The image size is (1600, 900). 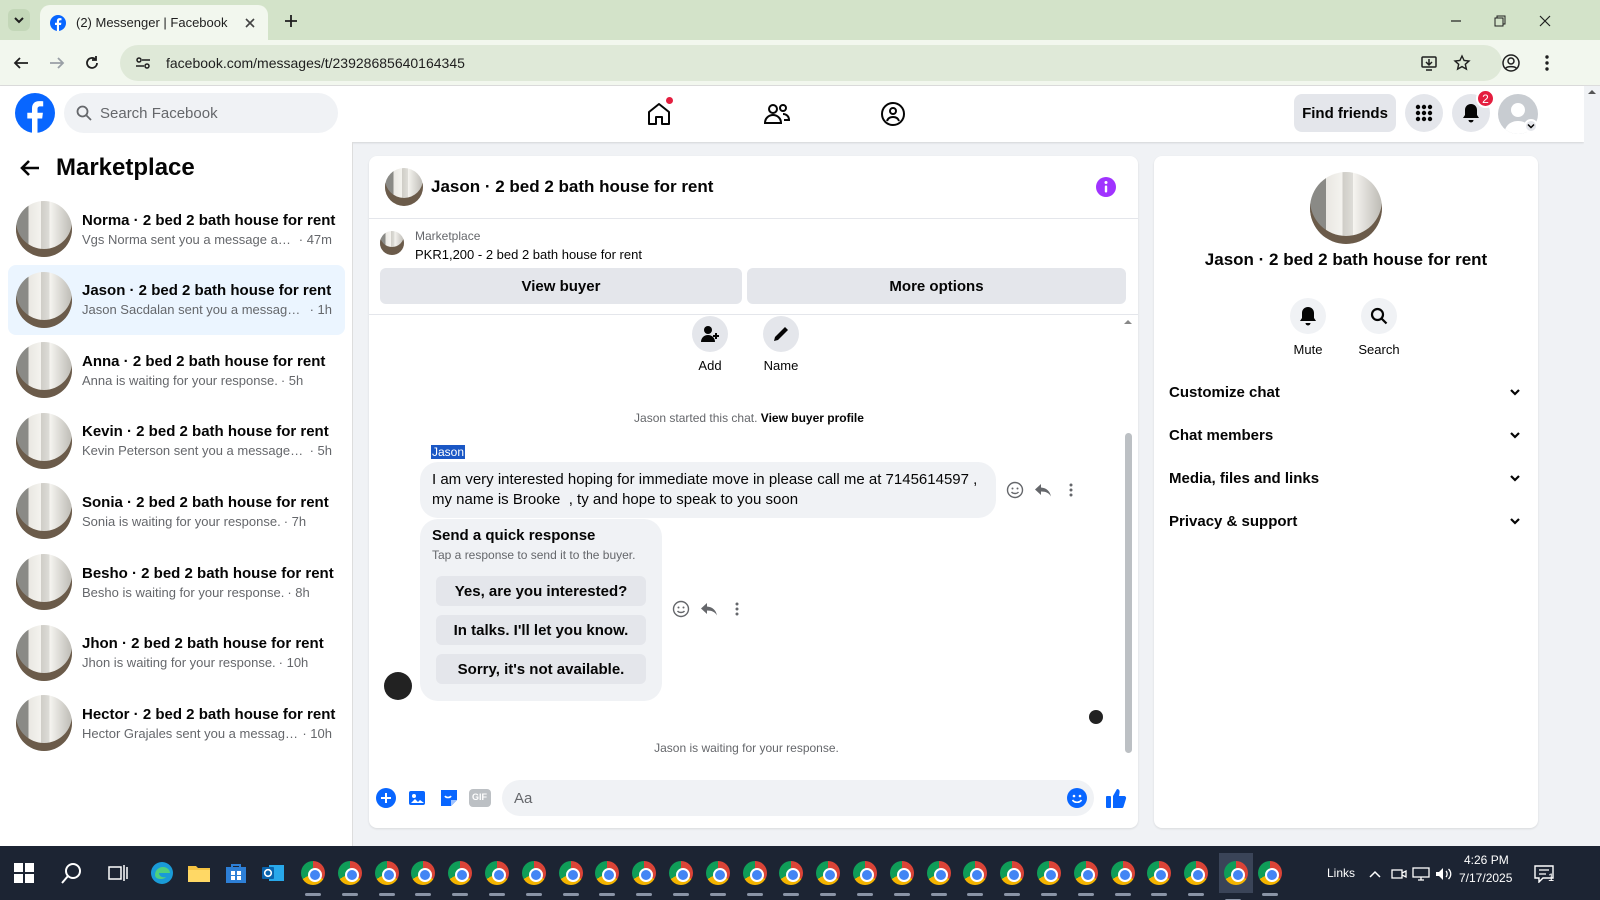 What do you see at coordinates (893, 114) in the screenshot?
I see `groups-nav-button` at bounding box center [893, 114].